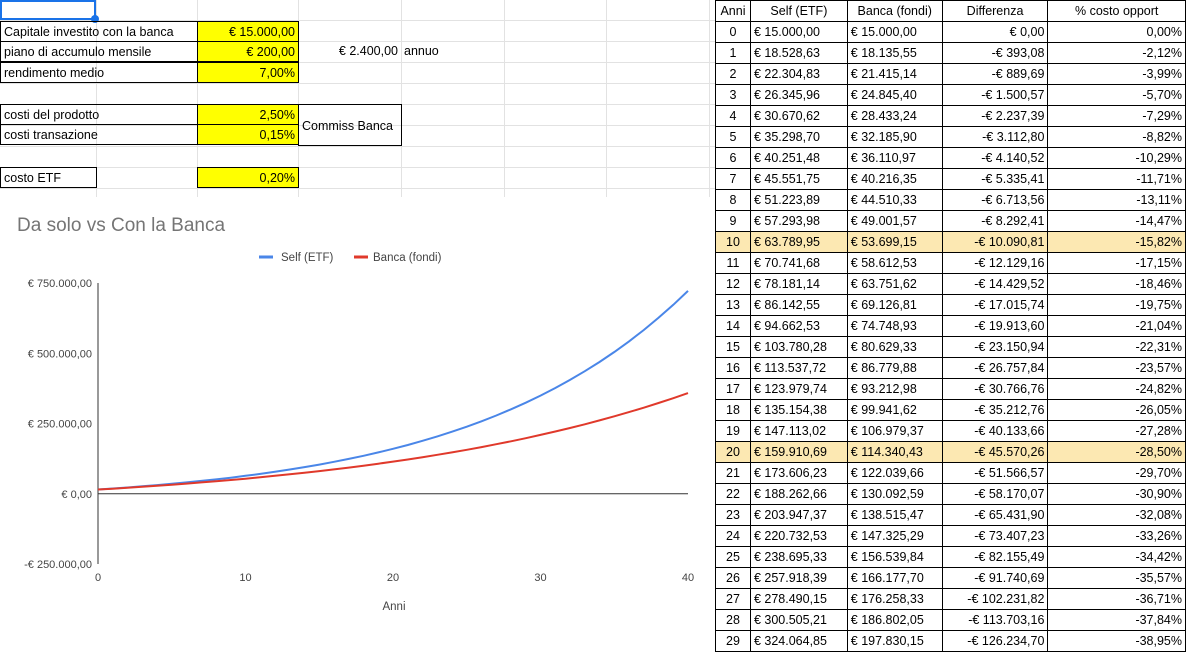 The width and height of the screenshot is (1186, 652). What do you see at coordinates (733, 32) in the screenshot?
I see `year-cell: 0` at bounding box center [733, 32].